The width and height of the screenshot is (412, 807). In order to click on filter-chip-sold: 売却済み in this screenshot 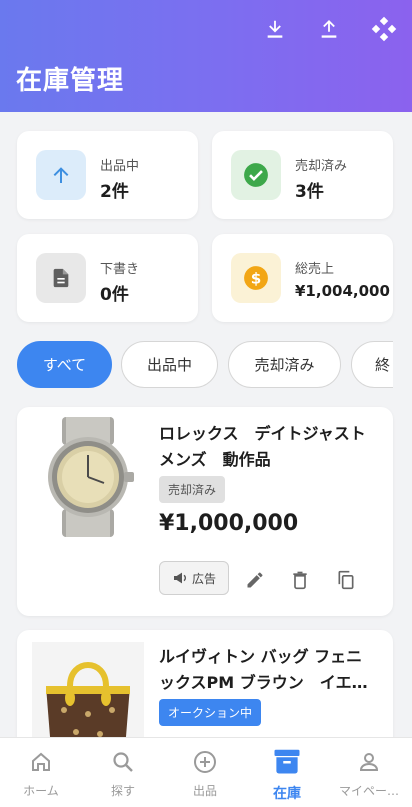, I will do `click(284, 364)`.